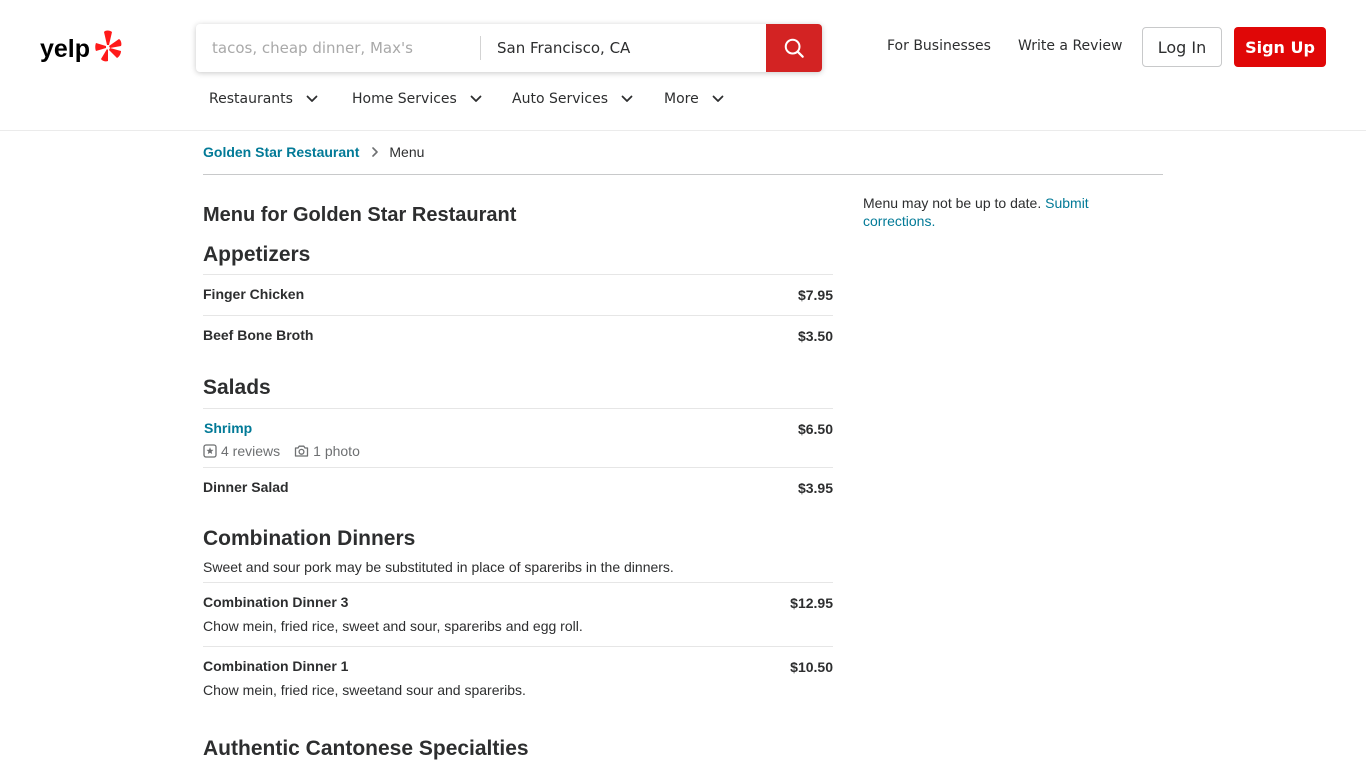 Image resolution: width=1366 pixels, height=768 pixels. What do you see at coordinates (281, 152) in the screenshot?
I see `breadcrumb-business-link: Golden Star Restaurant` at bounding box center [281, 152].